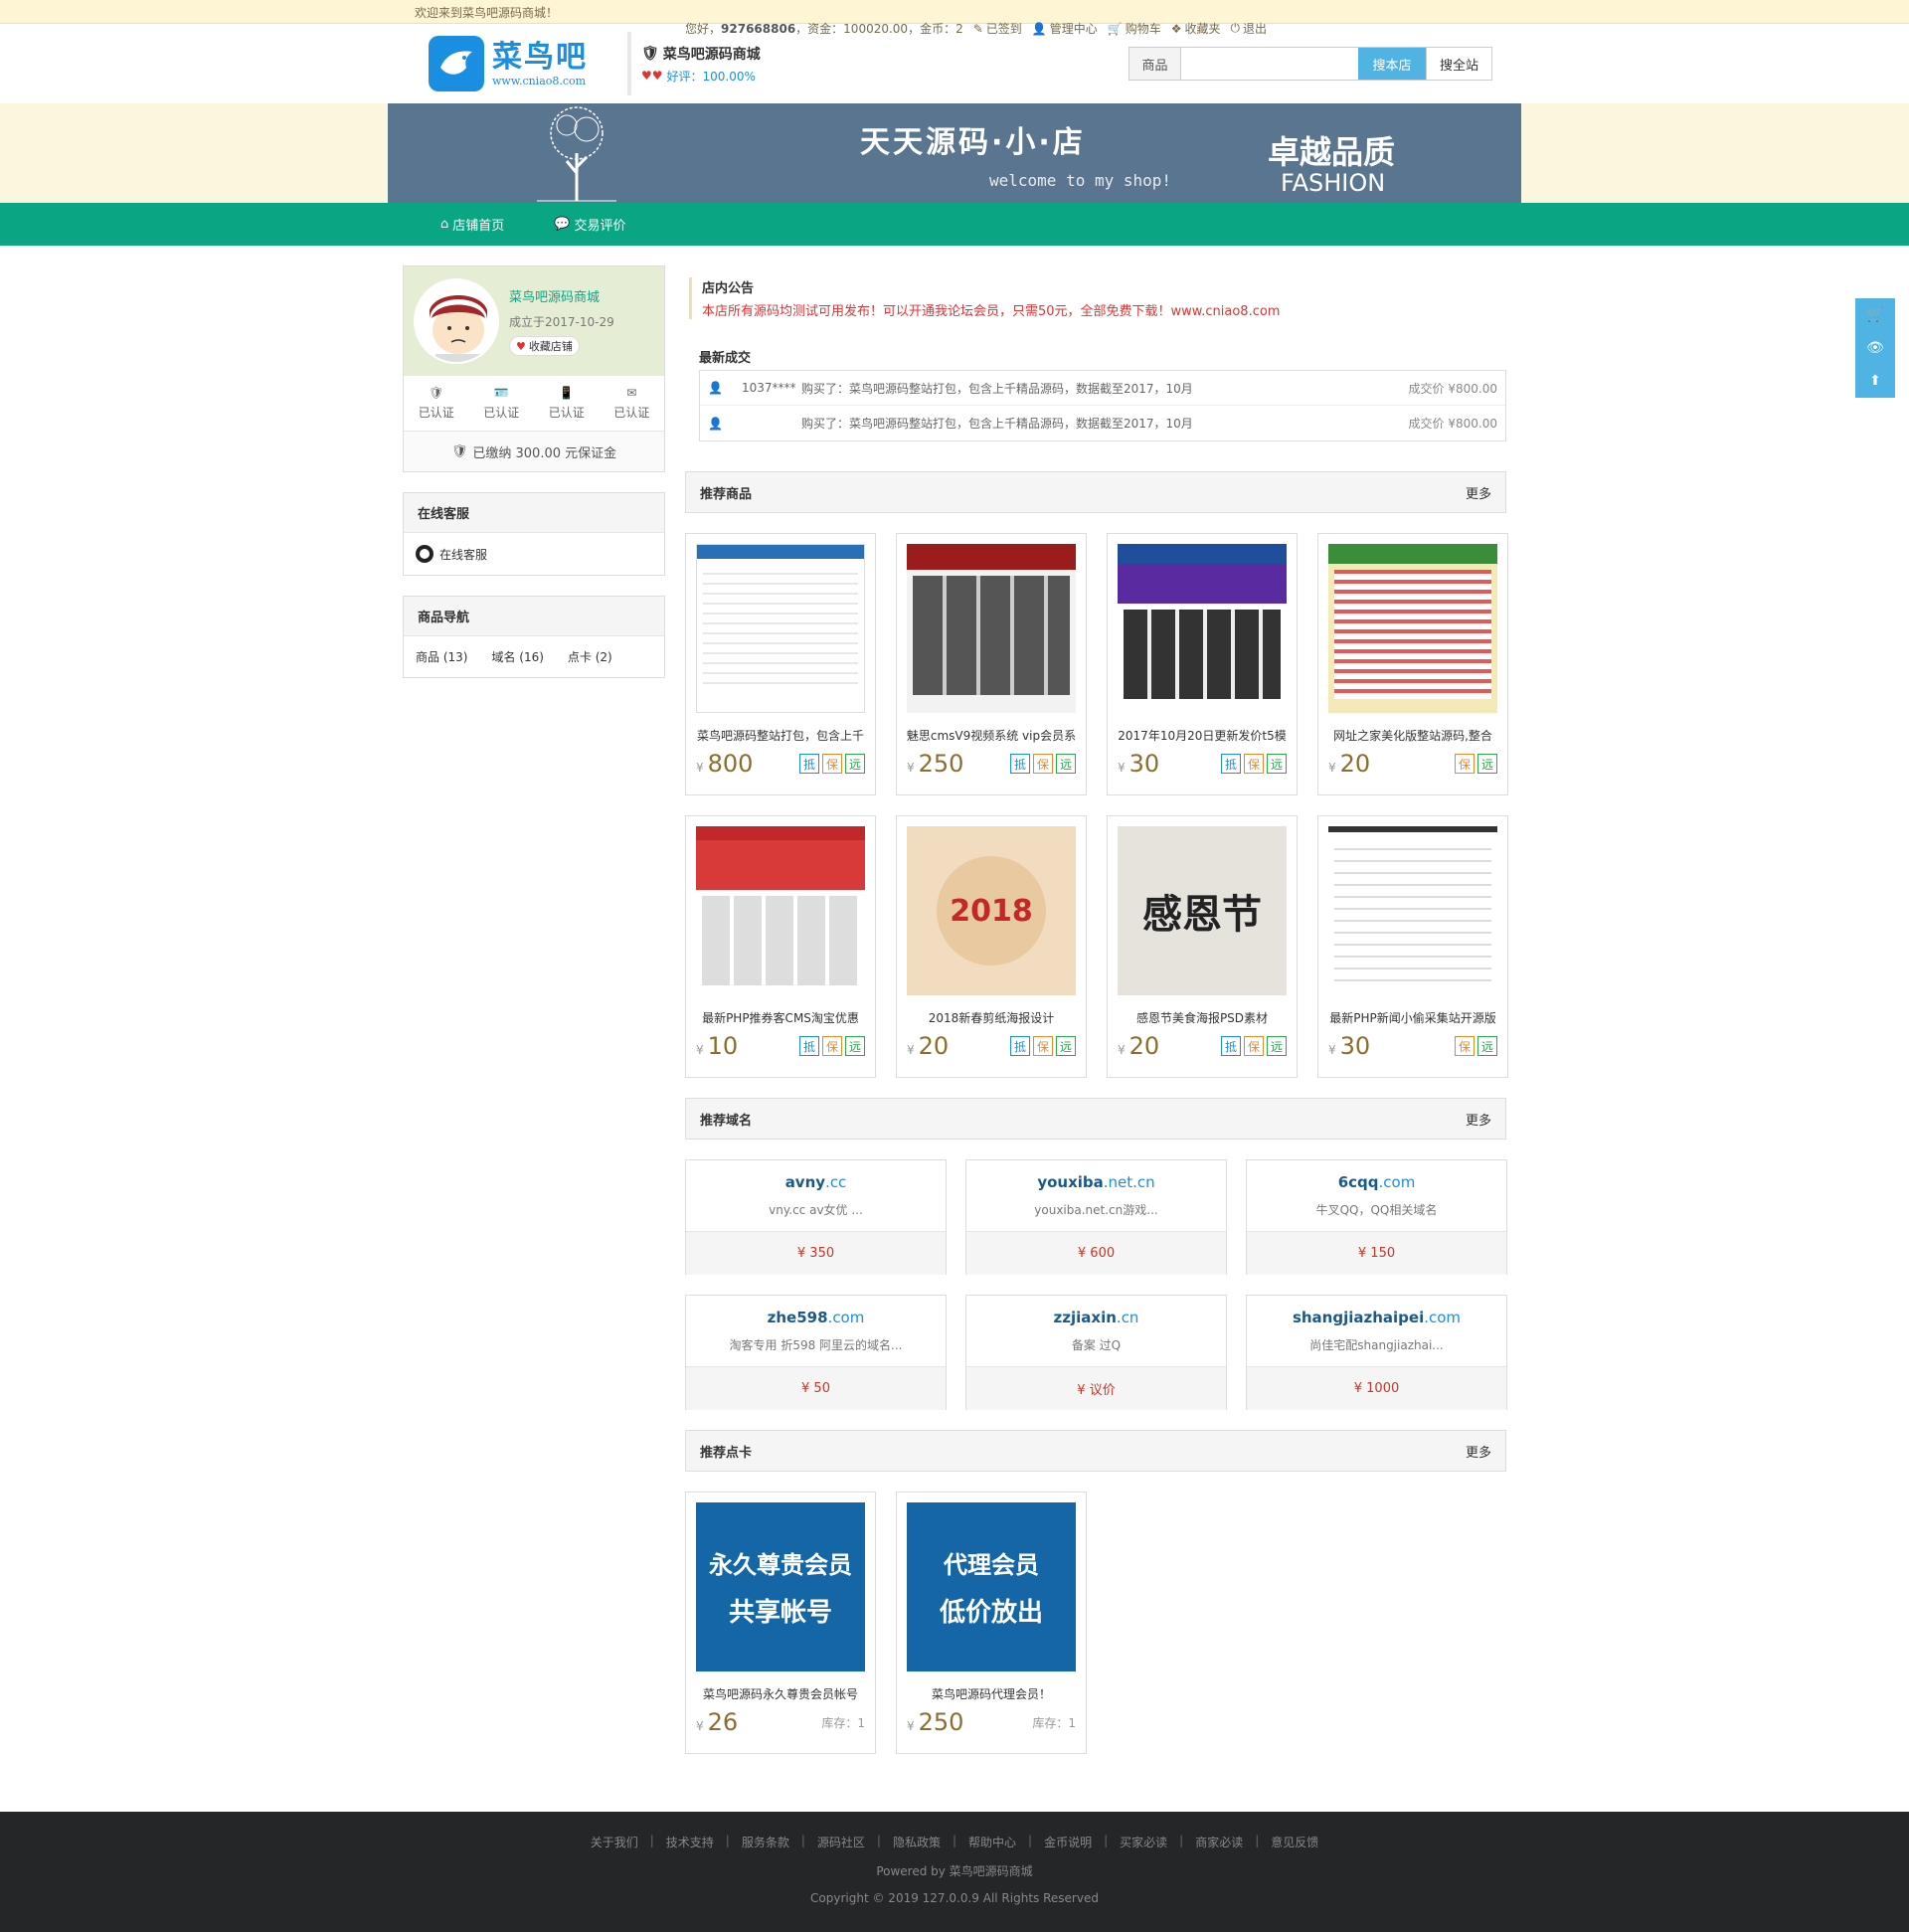 This screenshot has width=1909, height=1932. I want to click on eye-icon: 👁, so click(1875, 348).